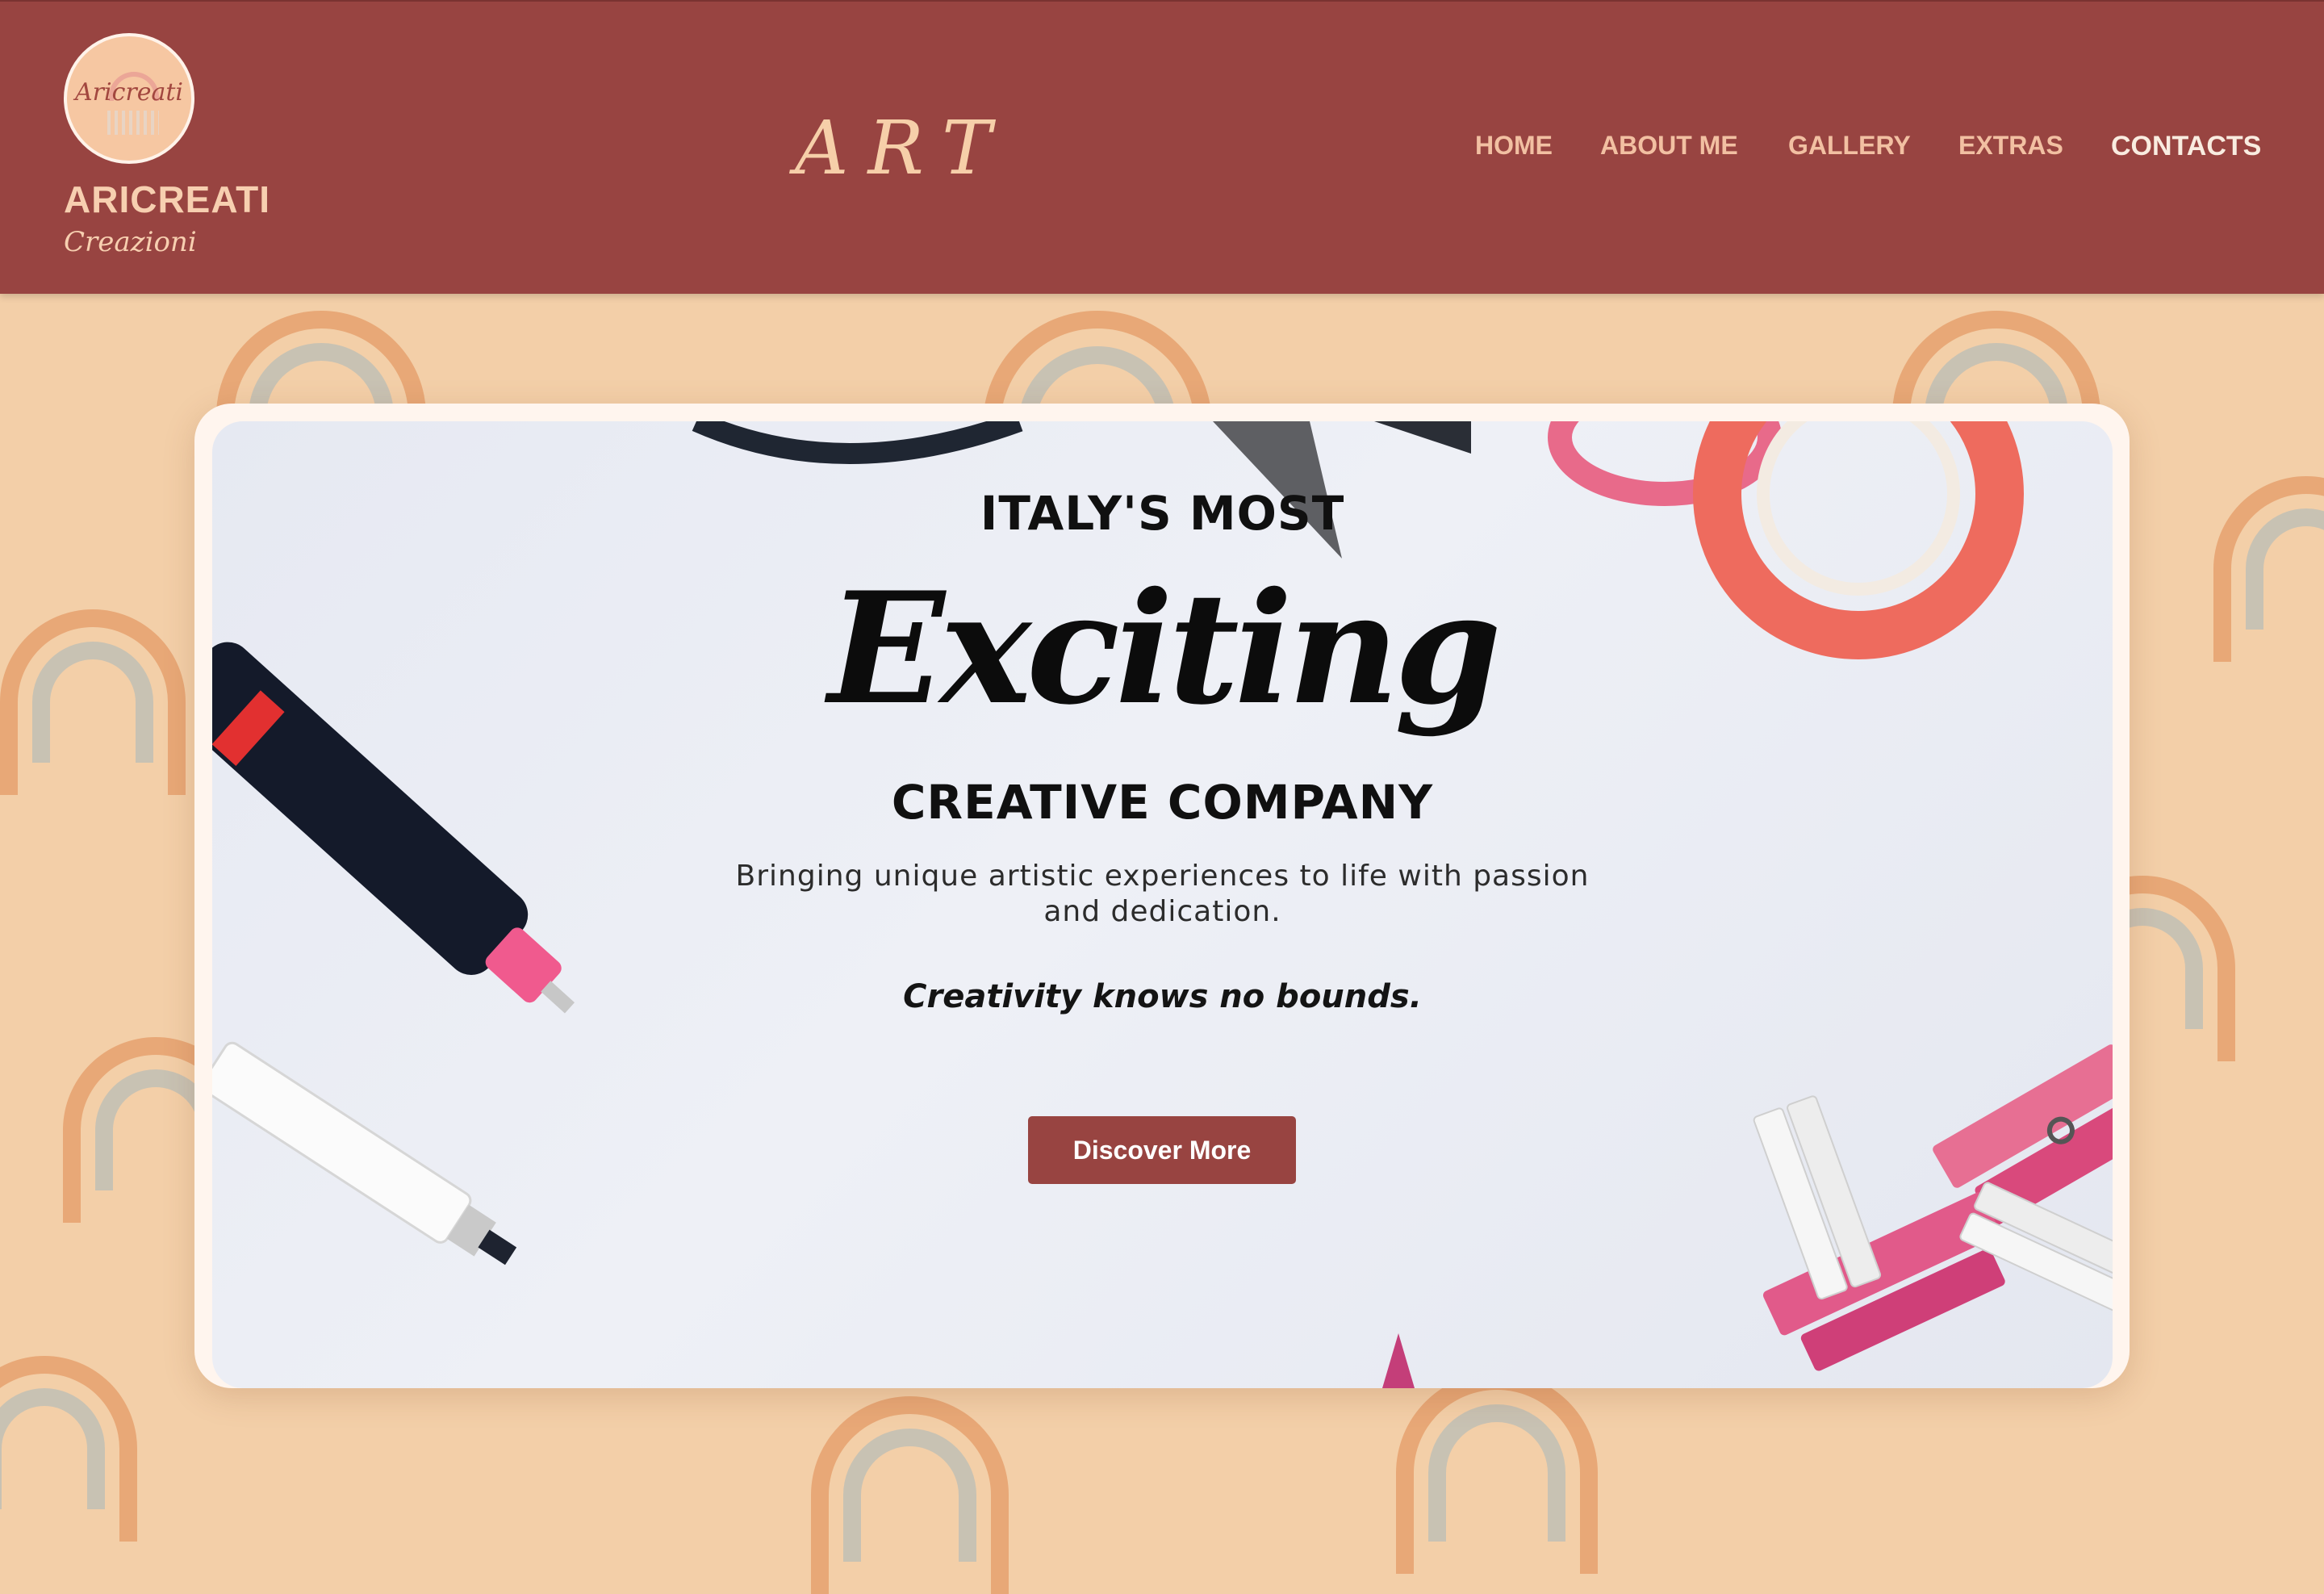 The image size is (2324, 1594). I want to click on logo-fringe, so click(133, 123).